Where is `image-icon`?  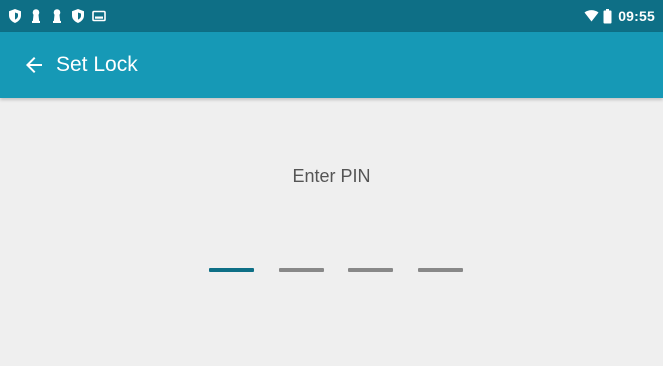 image-icon is located at coordinates (99, 16).